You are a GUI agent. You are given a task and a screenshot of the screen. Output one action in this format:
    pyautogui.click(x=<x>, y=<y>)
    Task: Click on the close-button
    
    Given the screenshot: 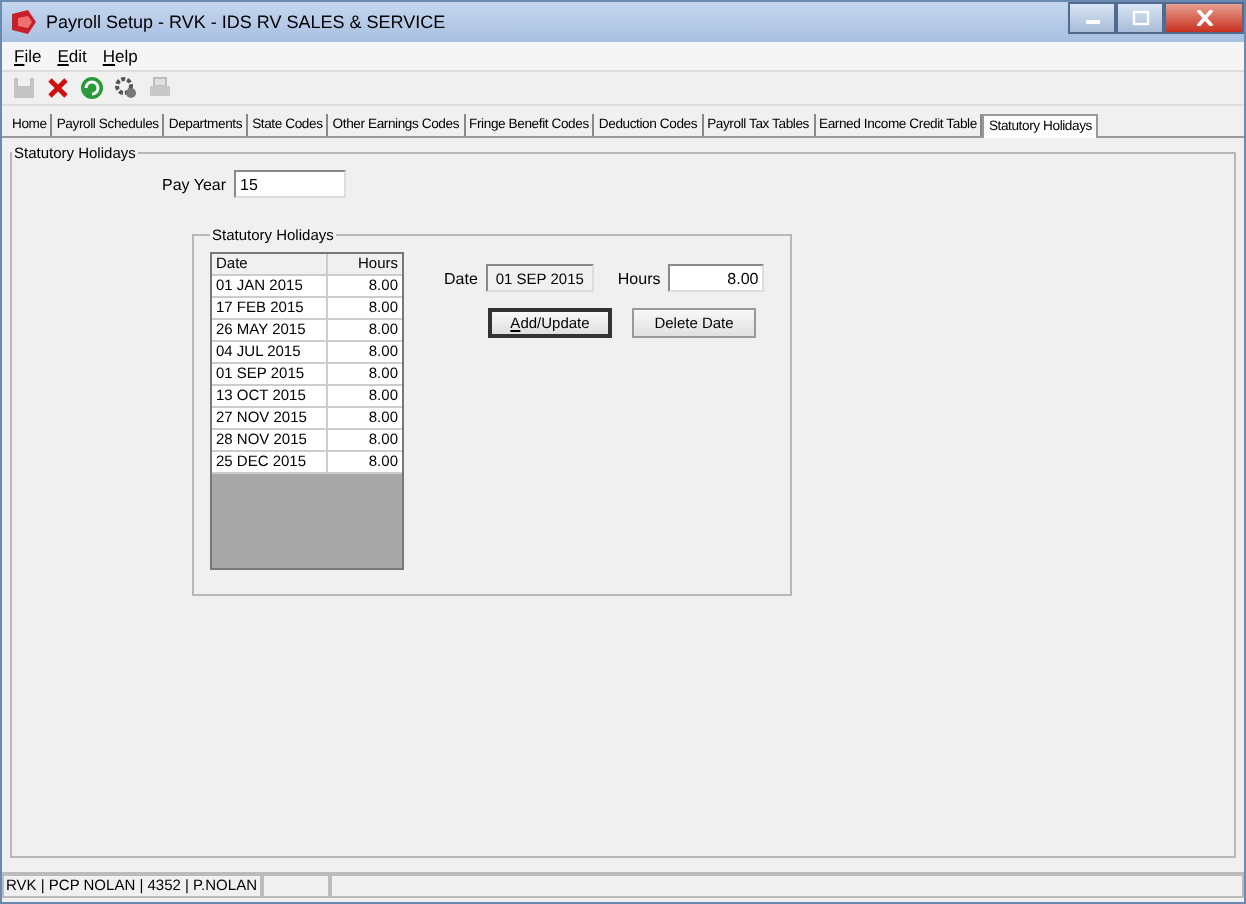 What is the action you would take?
    pyautogui.click(x=1204, y=18)
    